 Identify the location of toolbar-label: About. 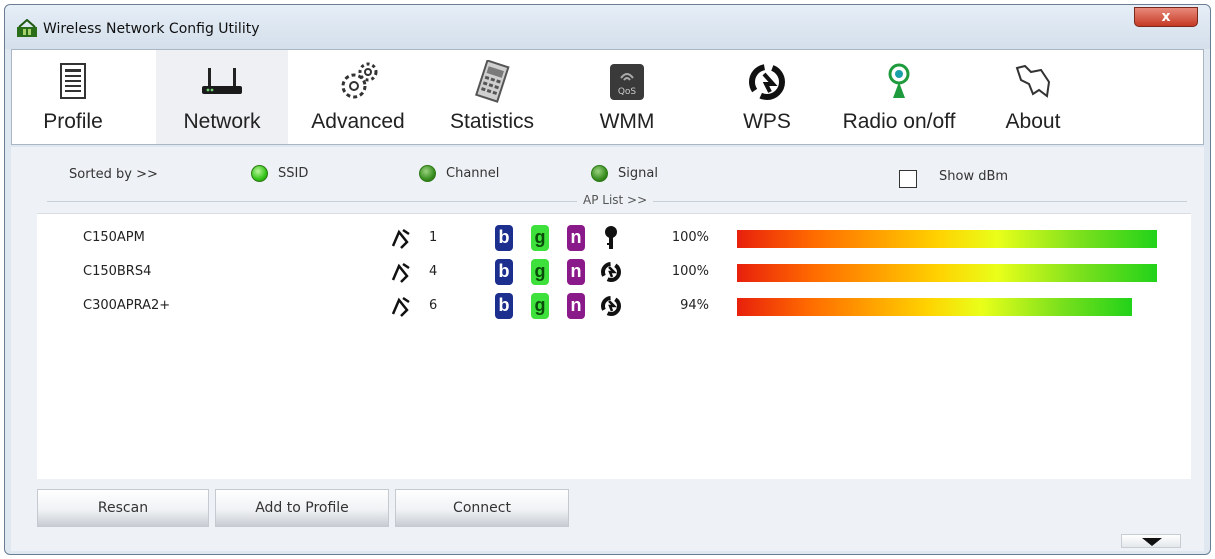
(1033, 121).